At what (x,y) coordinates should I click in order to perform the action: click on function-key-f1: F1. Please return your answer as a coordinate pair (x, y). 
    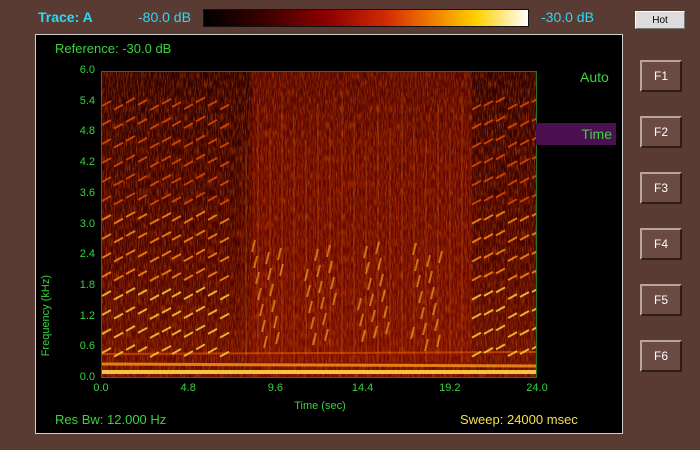
    Looking at the image, I should click on (661, 76).